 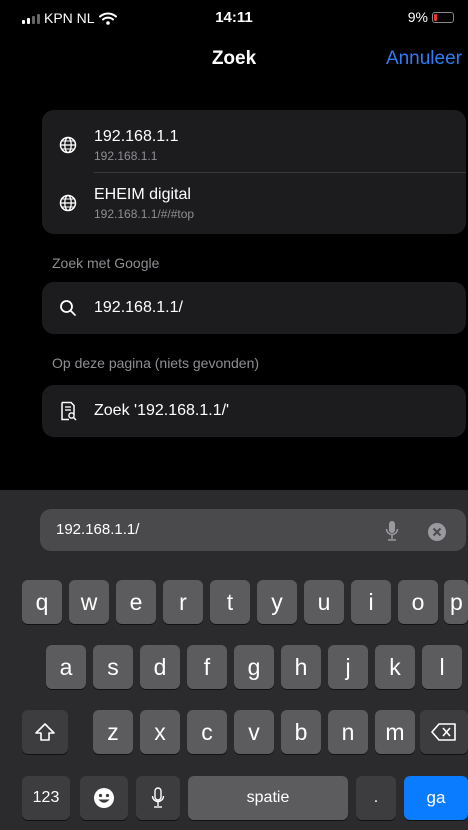 I want to click on key-c: c, so click(x=207, y=732).